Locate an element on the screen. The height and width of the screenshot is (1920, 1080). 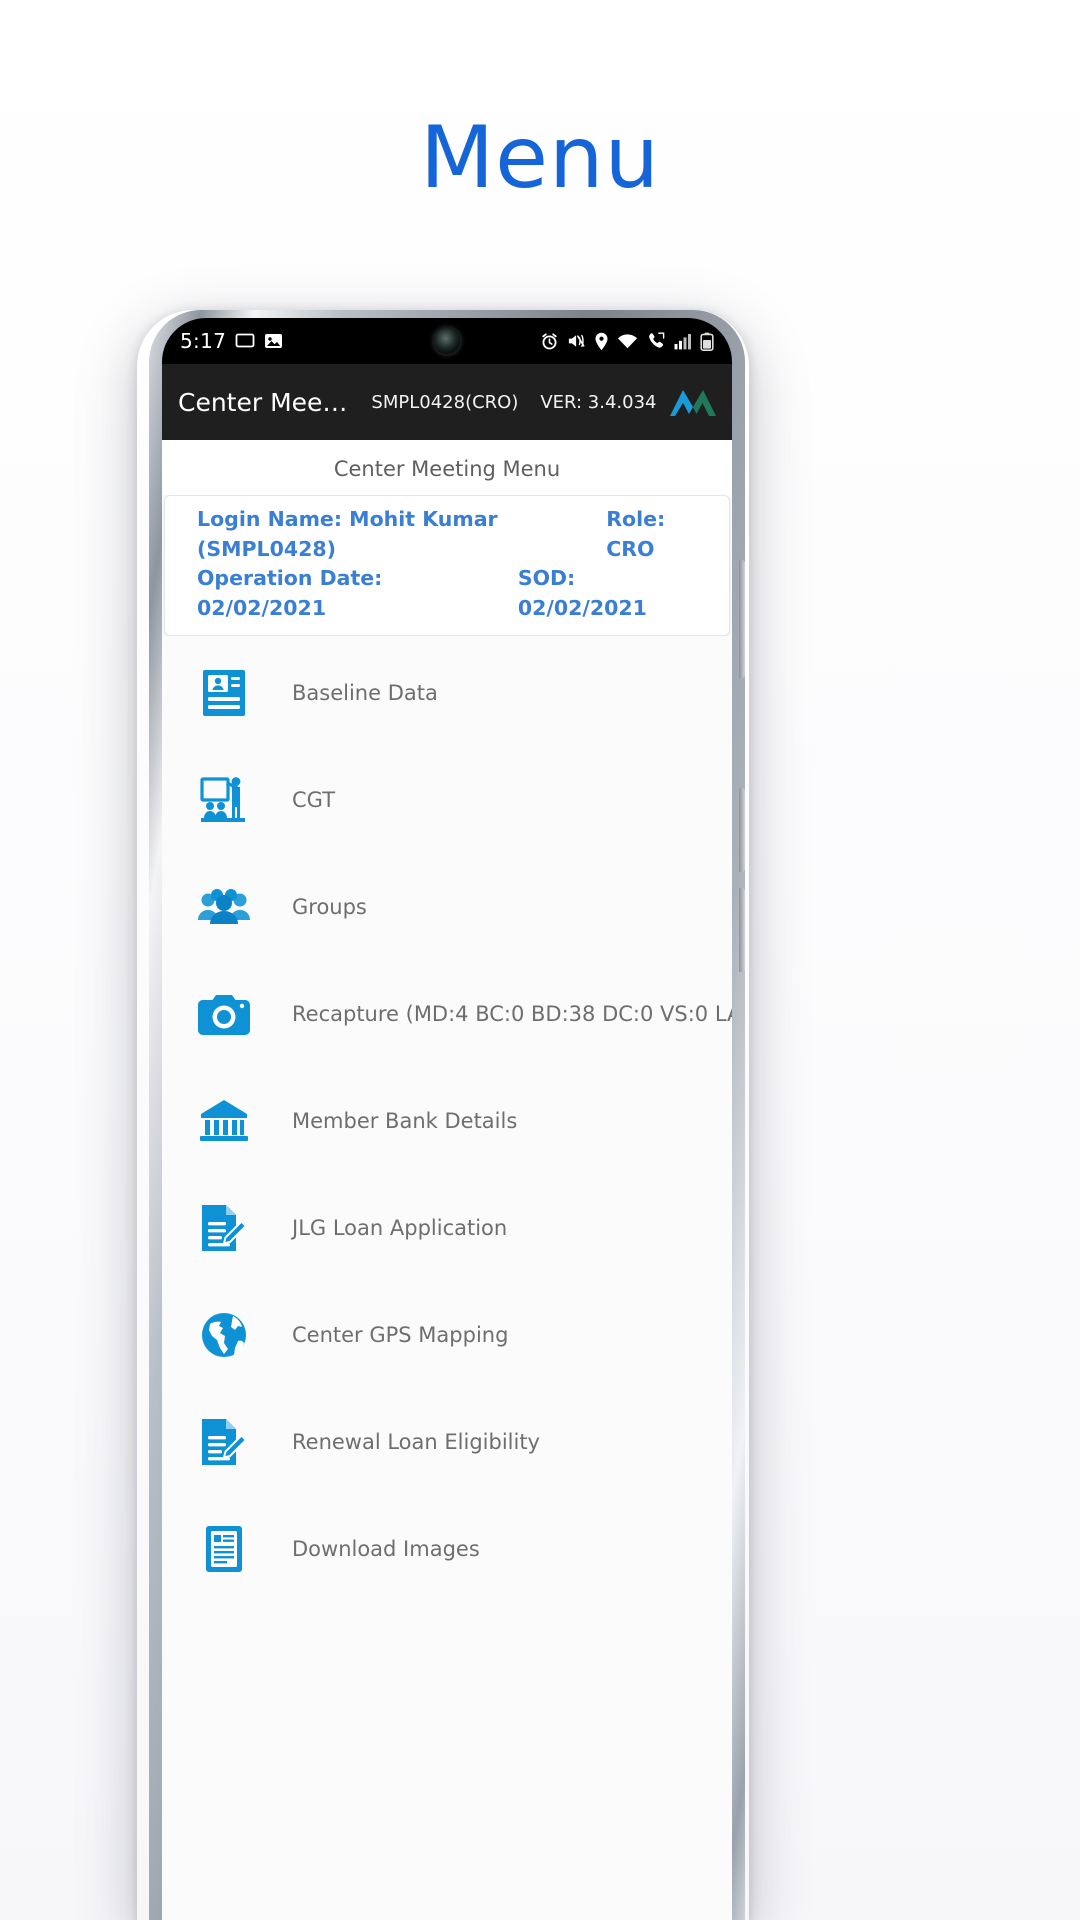
menu-item-renewal-loan-eligibility: Renewal Loan Eligibility is located at coordinates (447, 1442).